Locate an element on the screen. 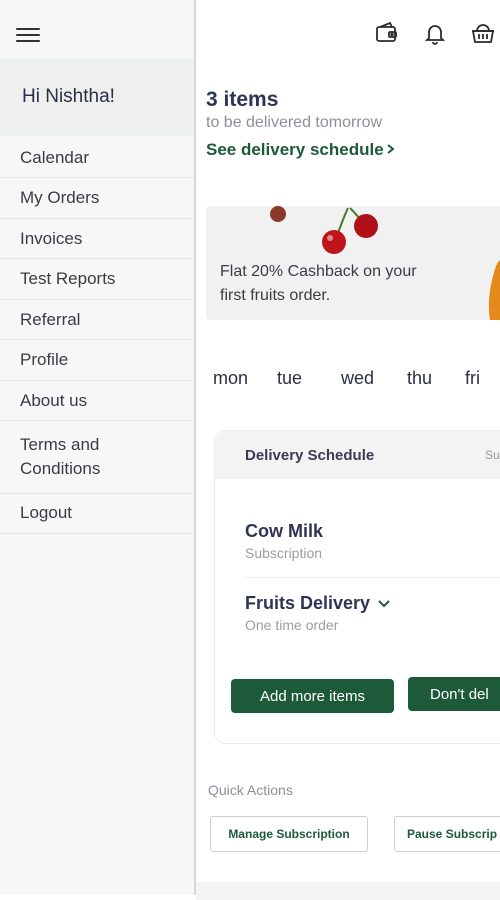 This screenshot has width=500, height=900. chevron-down-icon is located at coordinates (384, 604).